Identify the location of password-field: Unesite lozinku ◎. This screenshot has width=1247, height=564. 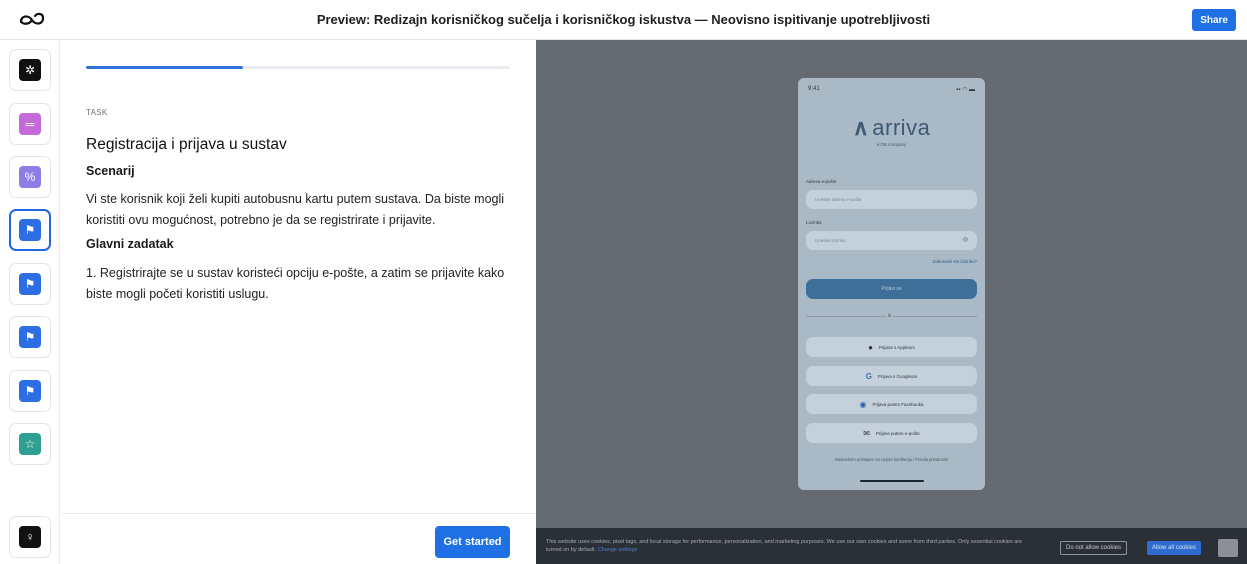
(891, 240).